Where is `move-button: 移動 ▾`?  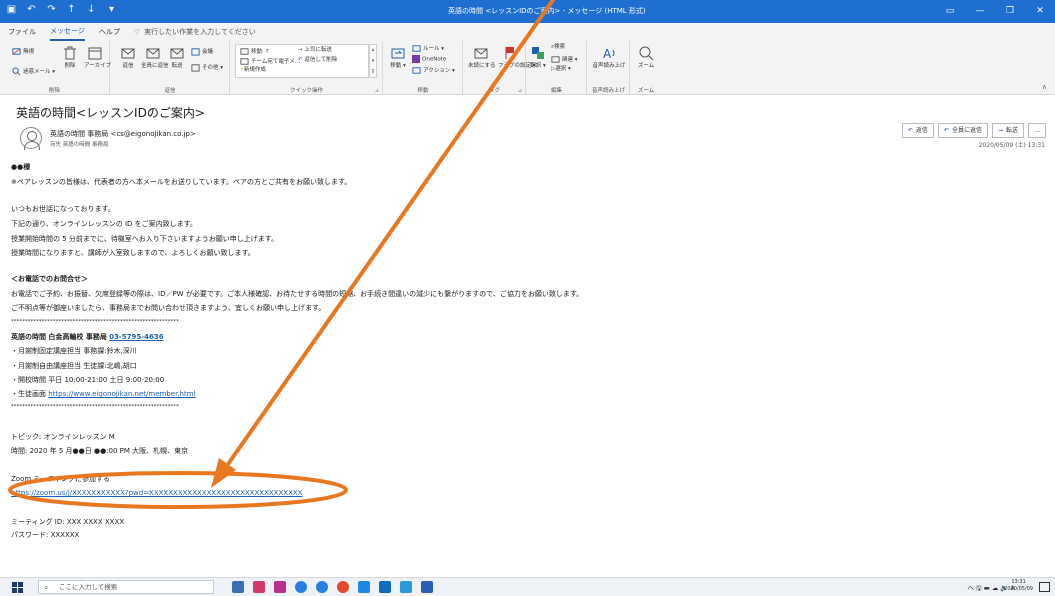 move-button: 移動 ▾ is located at coordinates (398, 57).